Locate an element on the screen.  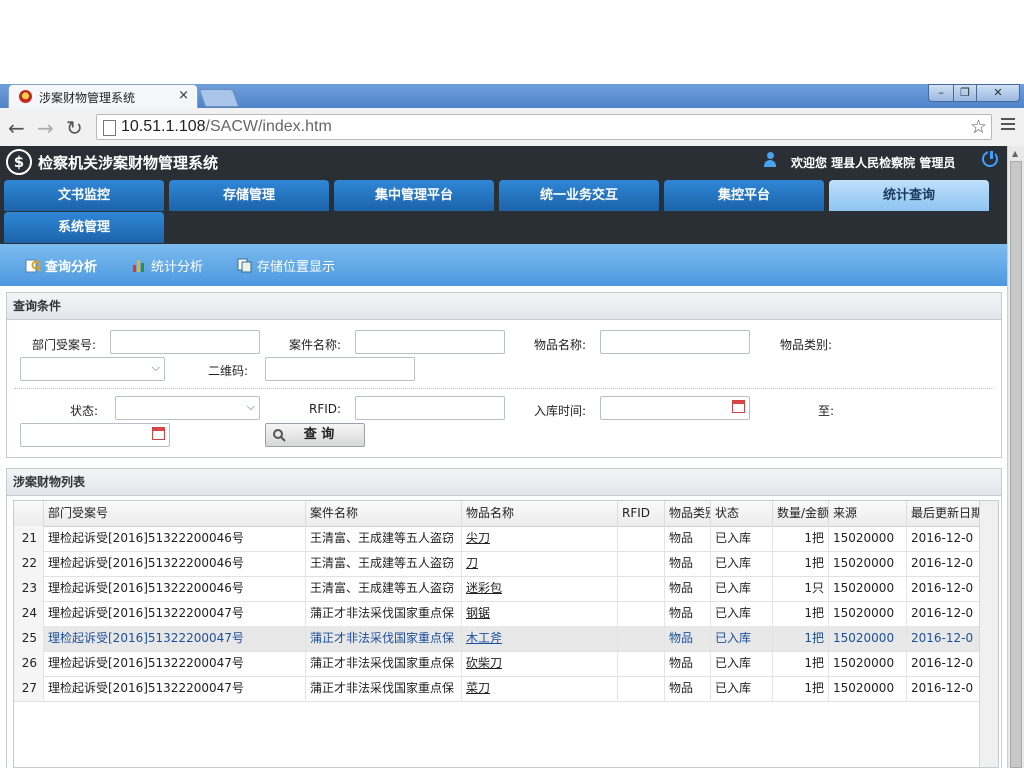
maximize-window-button: ❐ is located at coordinates (965, 93).